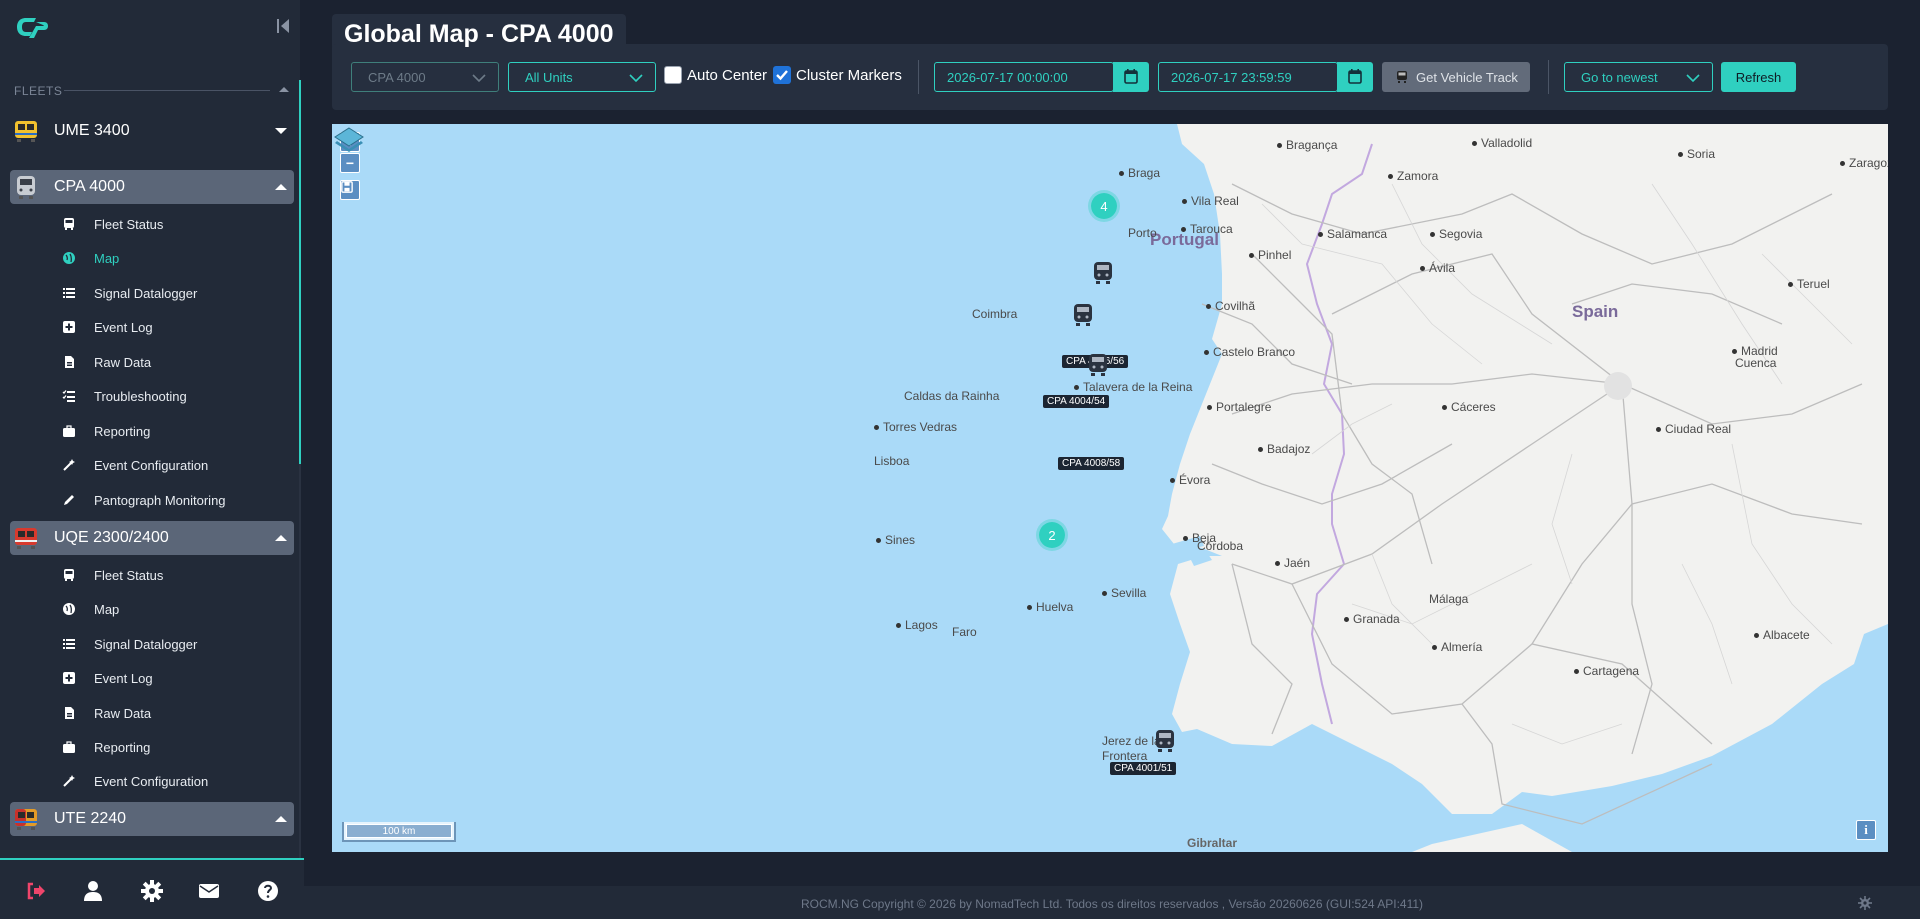 This screenshot has height=919, width=1920. Describe the element at coordinates (1402, 77) in the screenshot. I see `train-icon` at that location.